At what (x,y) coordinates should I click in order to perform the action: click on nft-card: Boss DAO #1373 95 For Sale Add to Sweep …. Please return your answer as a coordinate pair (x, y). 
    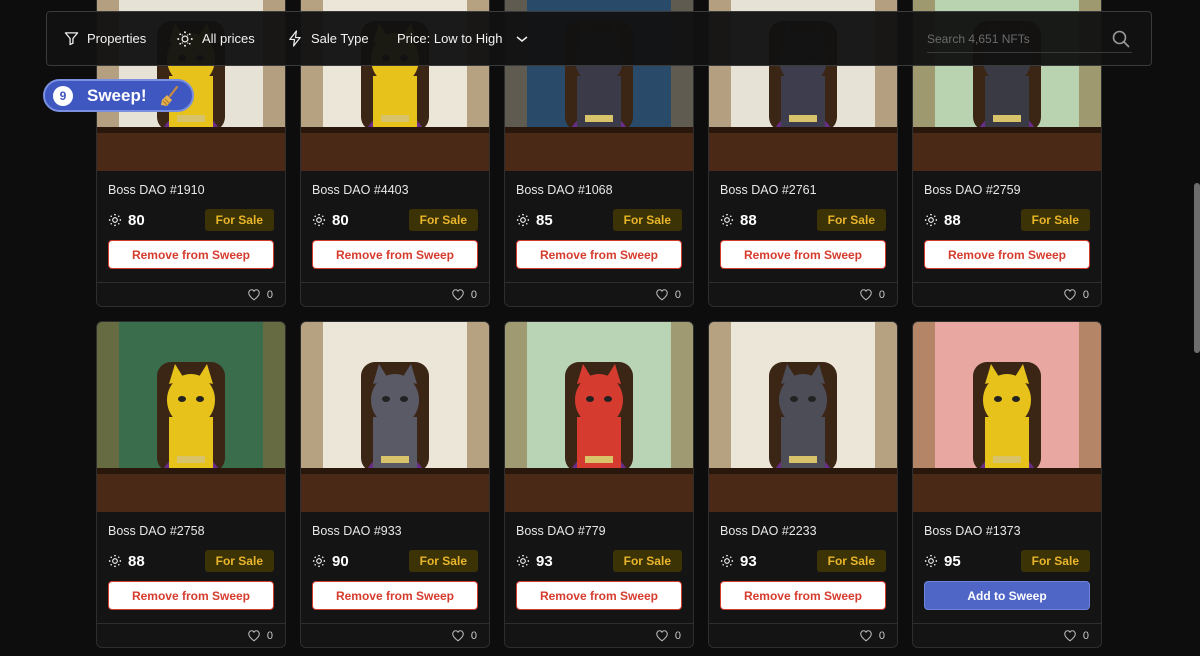
    Looking at the image, I should click on (1007, 484).